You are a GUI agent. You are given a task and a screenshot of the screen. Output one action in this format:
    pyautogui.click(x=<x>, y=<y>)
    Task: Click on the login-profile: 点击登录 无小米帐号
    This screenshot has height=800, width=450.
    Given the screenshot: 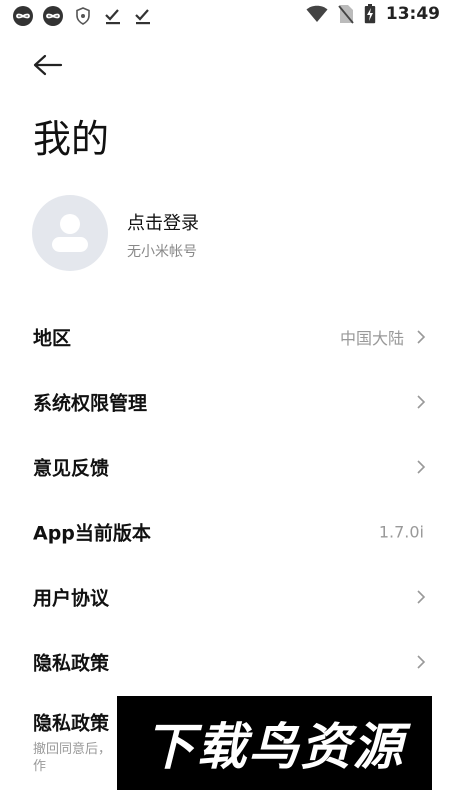 What is the action you would take?
    pyautogui.click(x=227, y=234)
    